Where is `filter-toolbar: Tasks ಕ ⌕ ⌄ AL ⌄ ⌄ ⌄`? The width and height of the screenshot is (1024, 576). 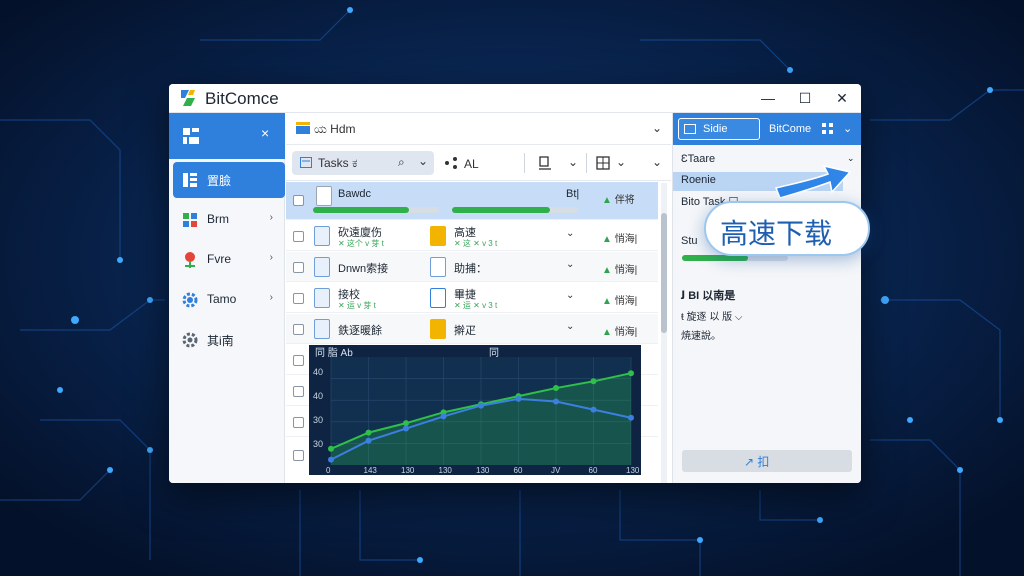 filter-toolbar: Tasks ಕ ⌕ ⌄ AL ⌄ ⌄ ⌄ is located at coordinates (478, 163).